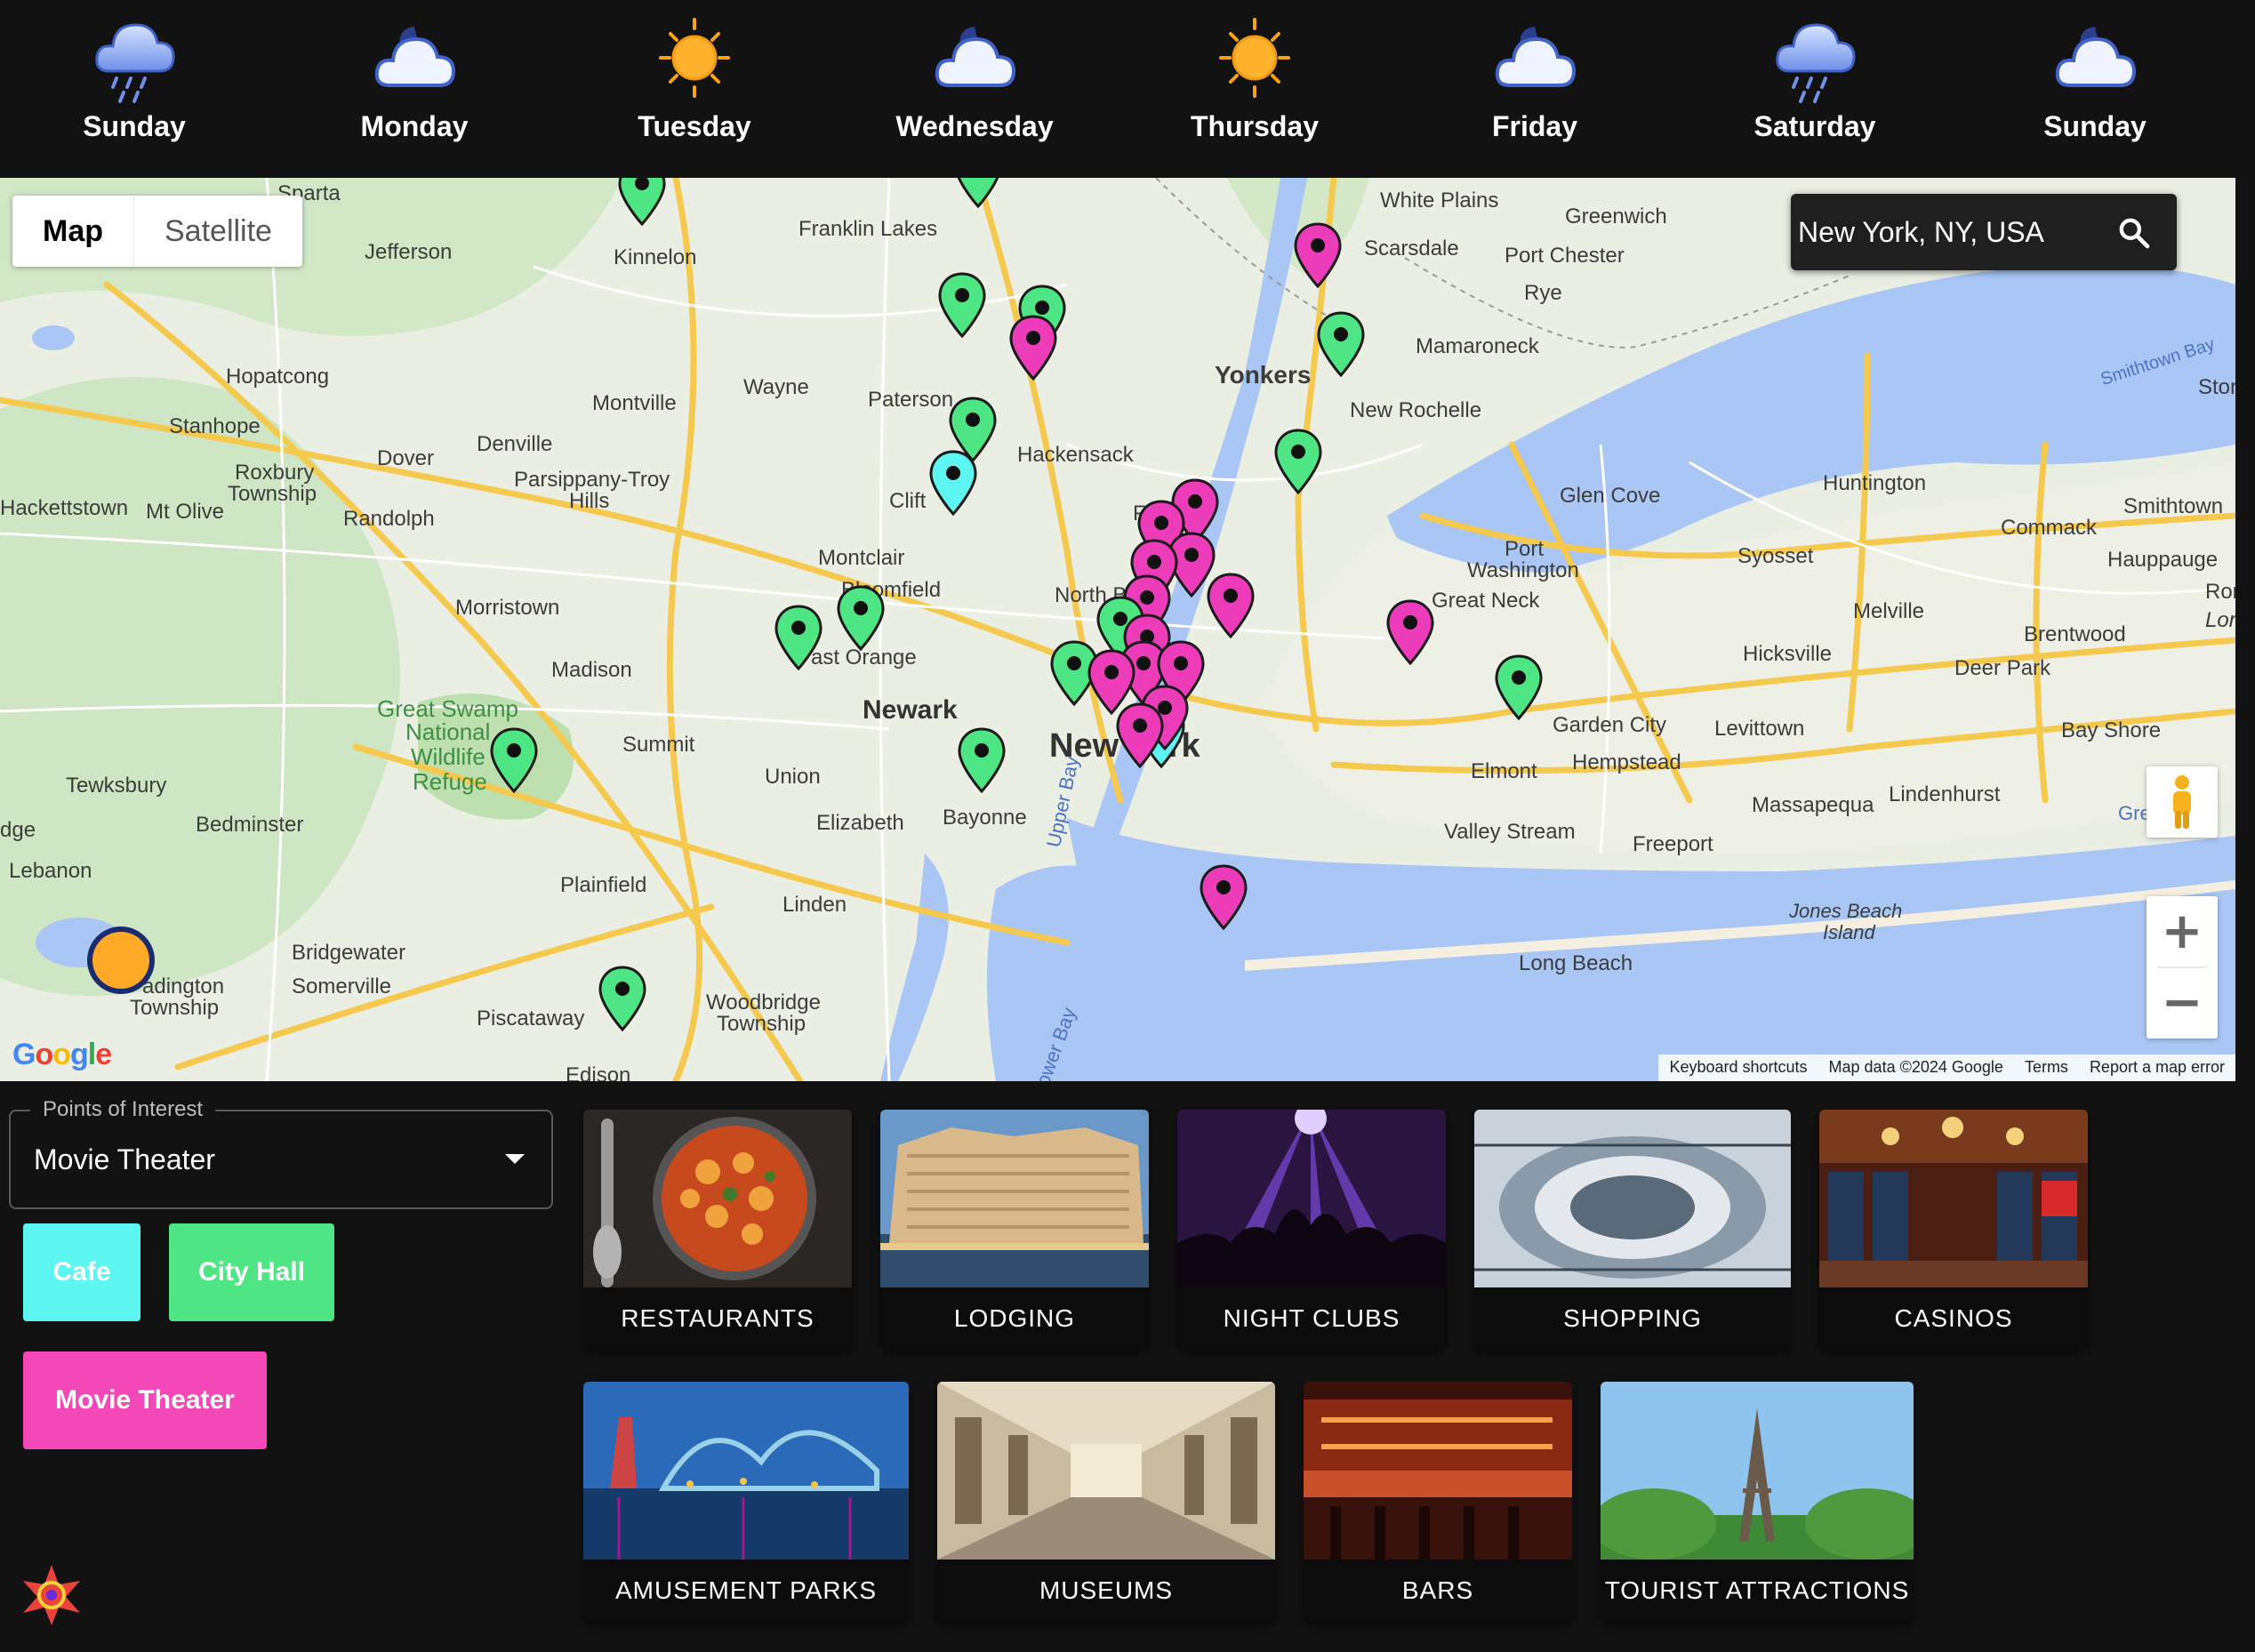  I want to click on place-label: Ron, so click(2220, 592).